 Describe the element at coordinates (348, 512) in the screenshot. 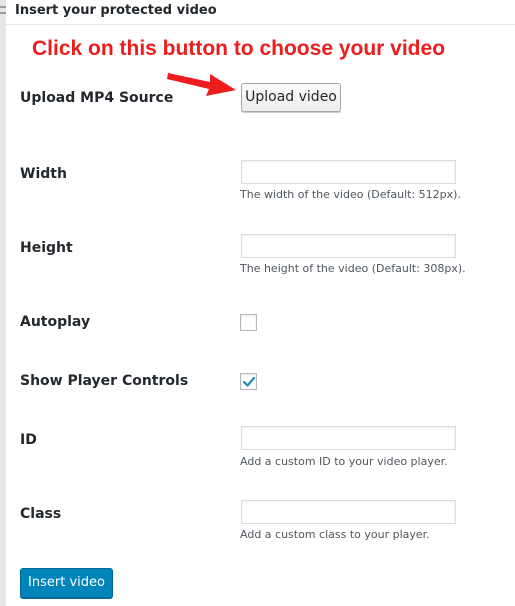

I see `class-input` at that location.